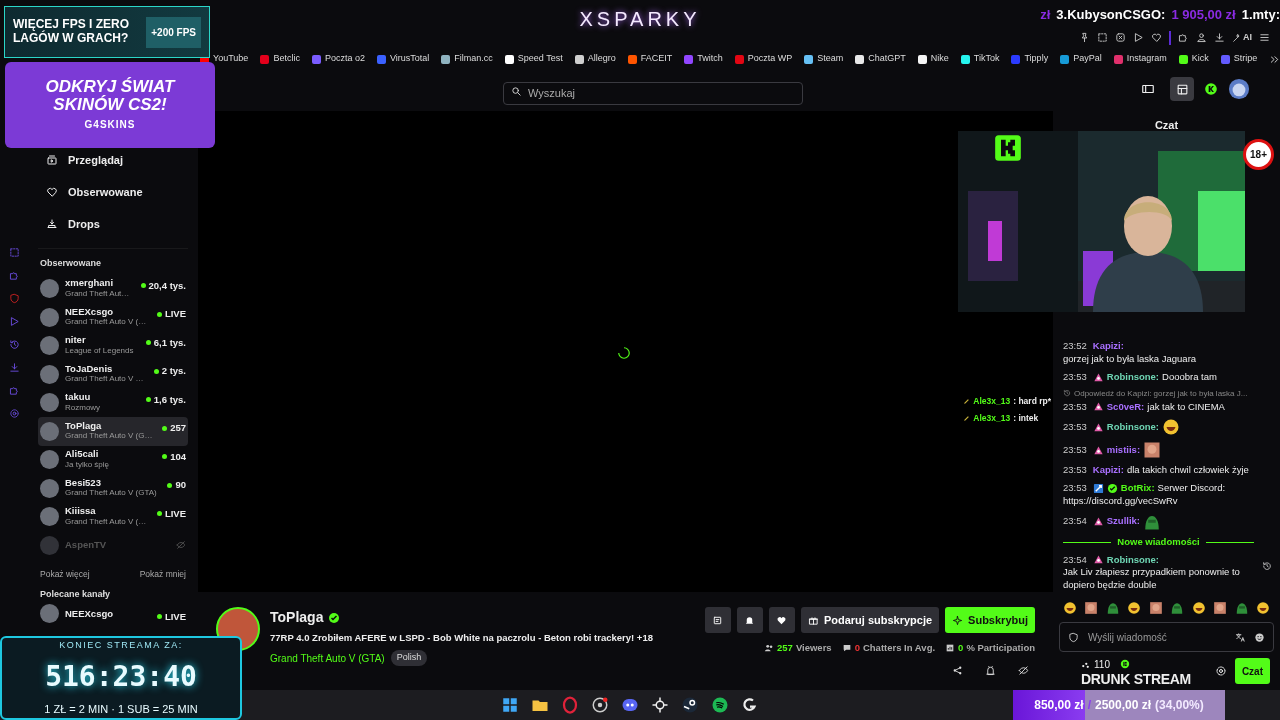 The image size is (1280, 720). What do you see at coordinates (1242, 37) in the screenshot?
I see `ai-button: AI` at bounding box center [1242, 37].